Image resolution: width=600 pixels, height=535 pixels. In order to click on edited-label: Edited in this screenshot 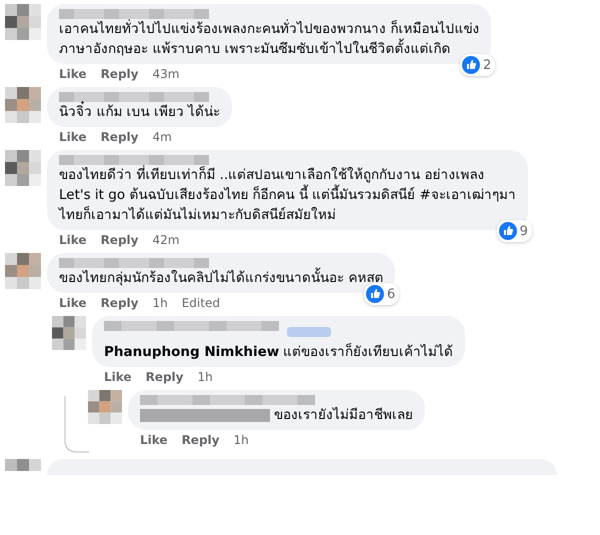, I will do `click(201, 303)`.